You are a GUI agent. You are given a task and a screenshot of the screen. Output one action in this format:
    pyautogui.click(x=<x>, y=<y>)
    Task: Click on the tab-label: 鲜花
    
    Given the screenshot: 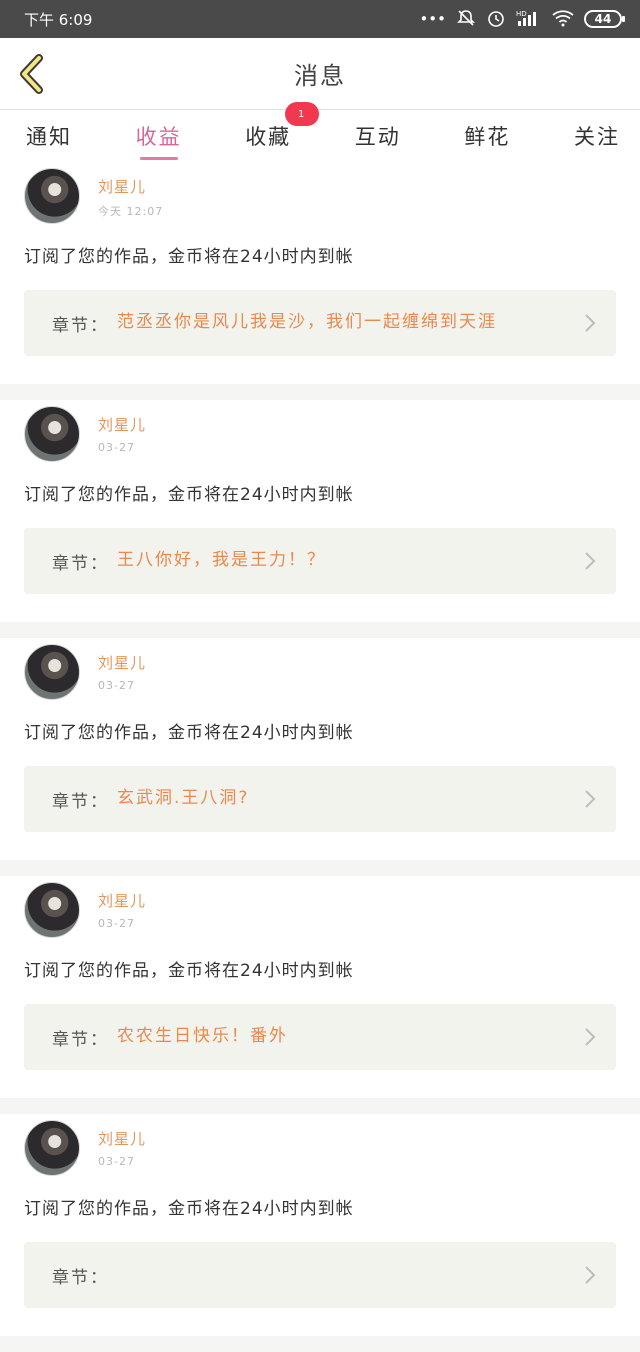 What is the action you would take?
    pyautogui.click(x=487, y=137)
    